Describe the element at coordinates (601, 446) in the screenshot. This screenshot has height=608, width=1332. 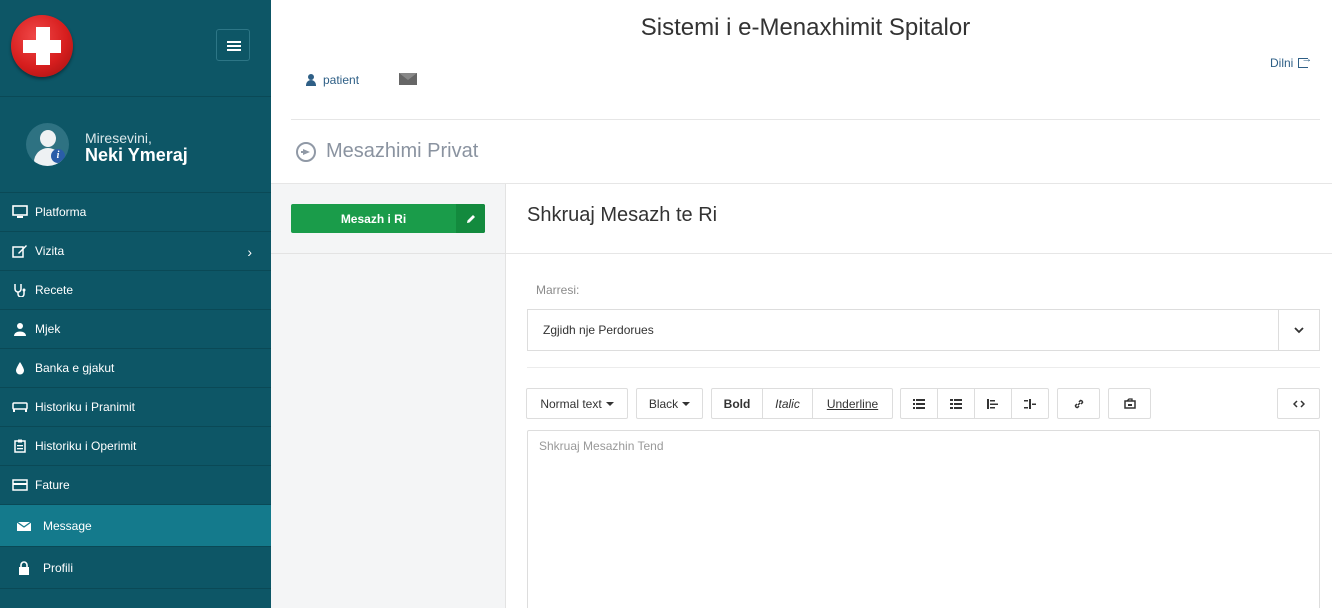
I see `editor-placeholder: Shkruaj Mesazhin Tend` at that location.